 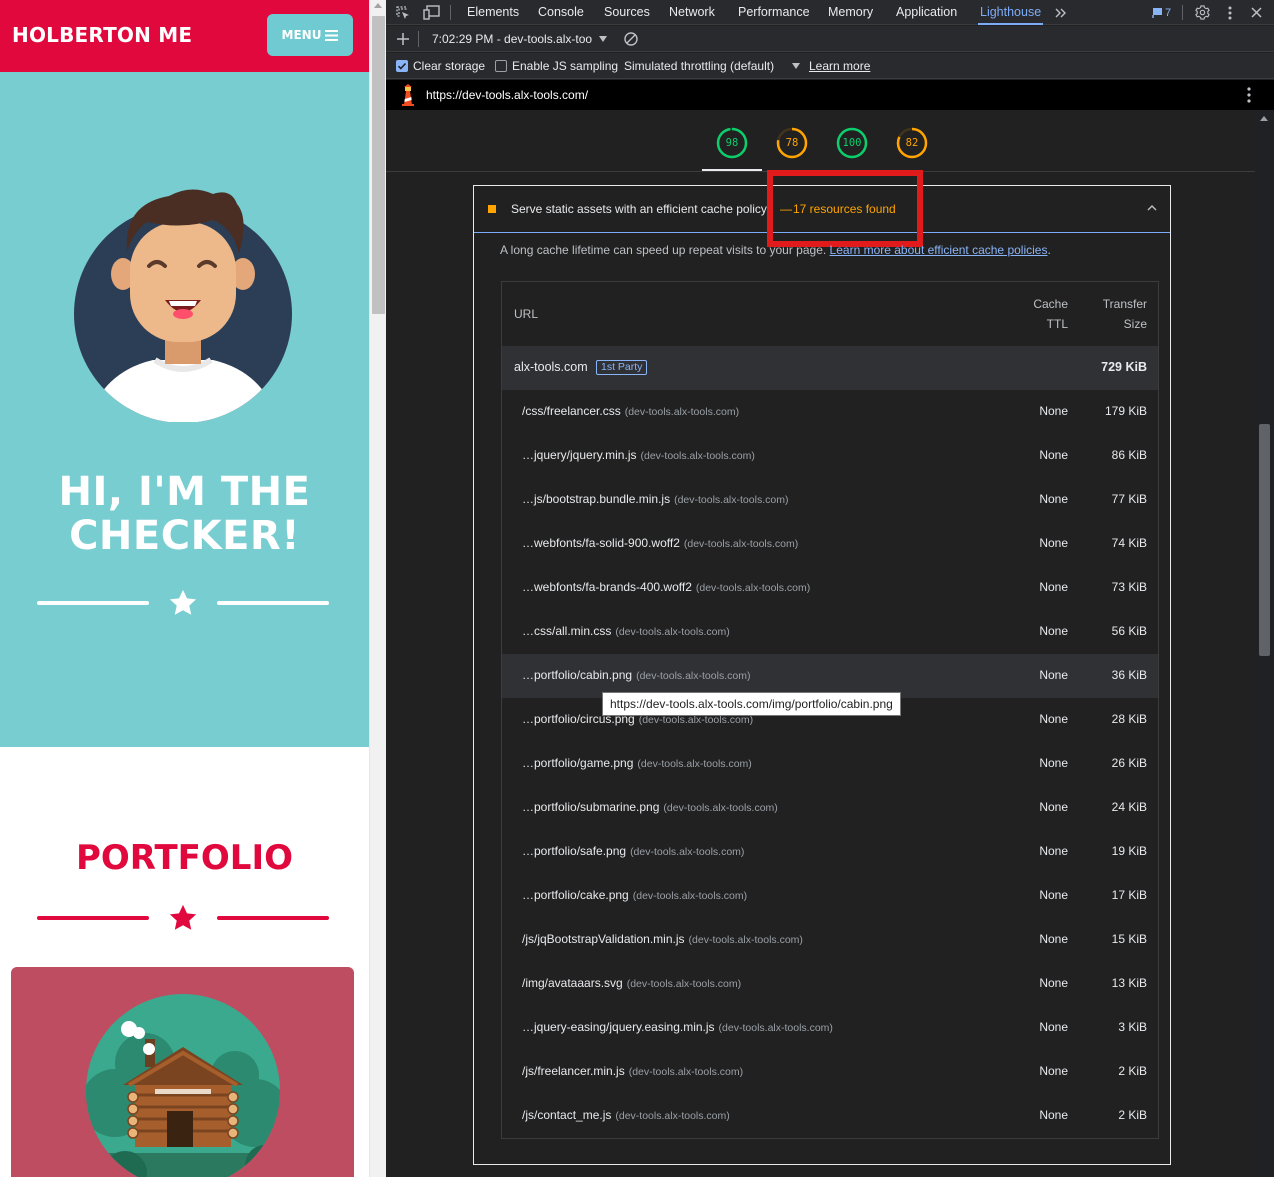 What do you see at coordinates (566, 631) in the screenshot?
I see `resource-path: …css/all.min.css` at bounding box center [566, 631].